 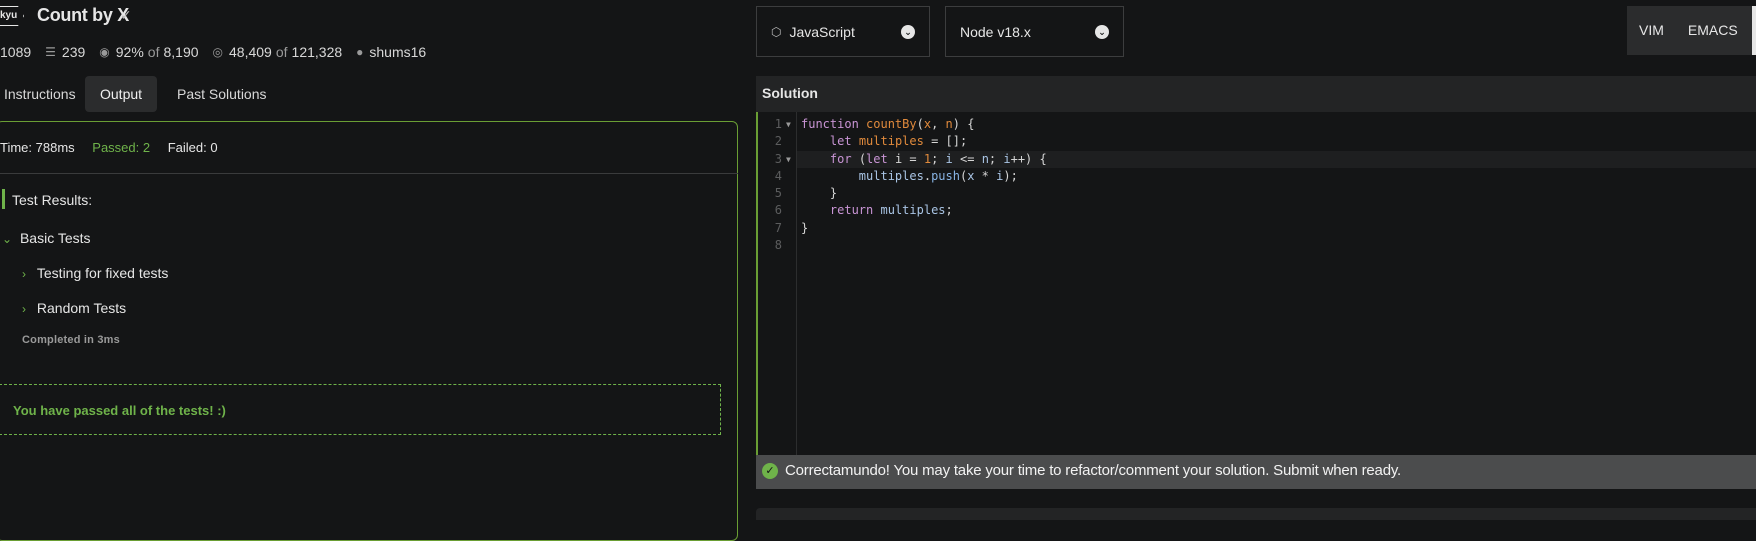 What do you see at coordinates (938, 176) in the screenshot?
I see `code-line-4: multiples.push(x * i);` at bounding box center [938, 176].